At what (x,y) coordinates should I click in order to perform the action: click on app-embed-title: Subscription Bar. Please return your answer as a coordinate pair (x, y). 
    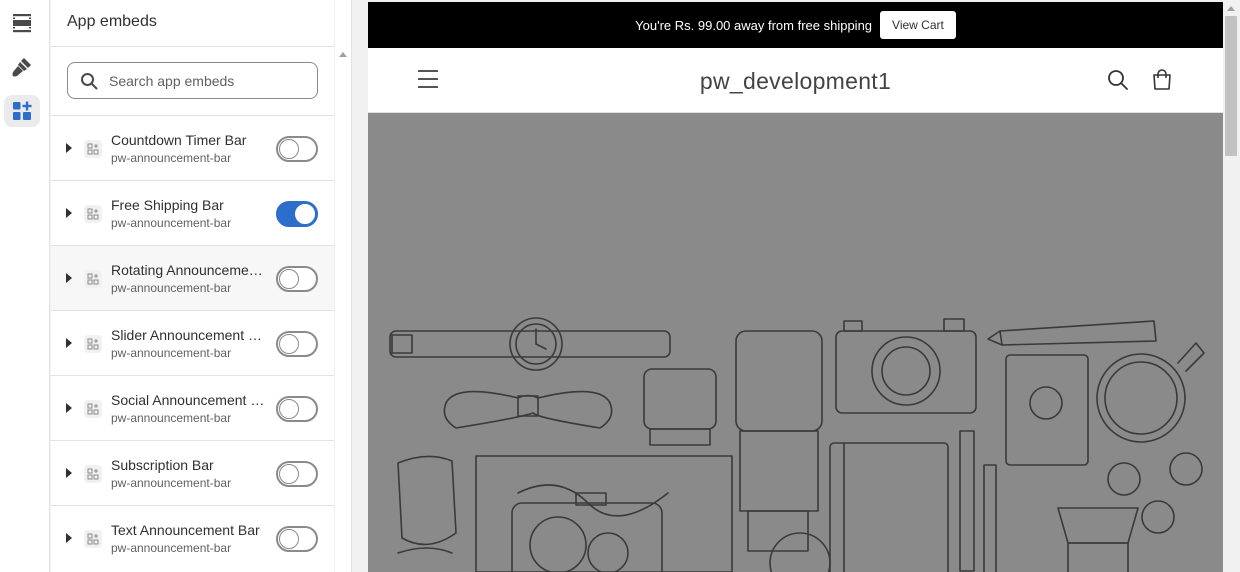
    Looking at the image, I should click on (162, 465).